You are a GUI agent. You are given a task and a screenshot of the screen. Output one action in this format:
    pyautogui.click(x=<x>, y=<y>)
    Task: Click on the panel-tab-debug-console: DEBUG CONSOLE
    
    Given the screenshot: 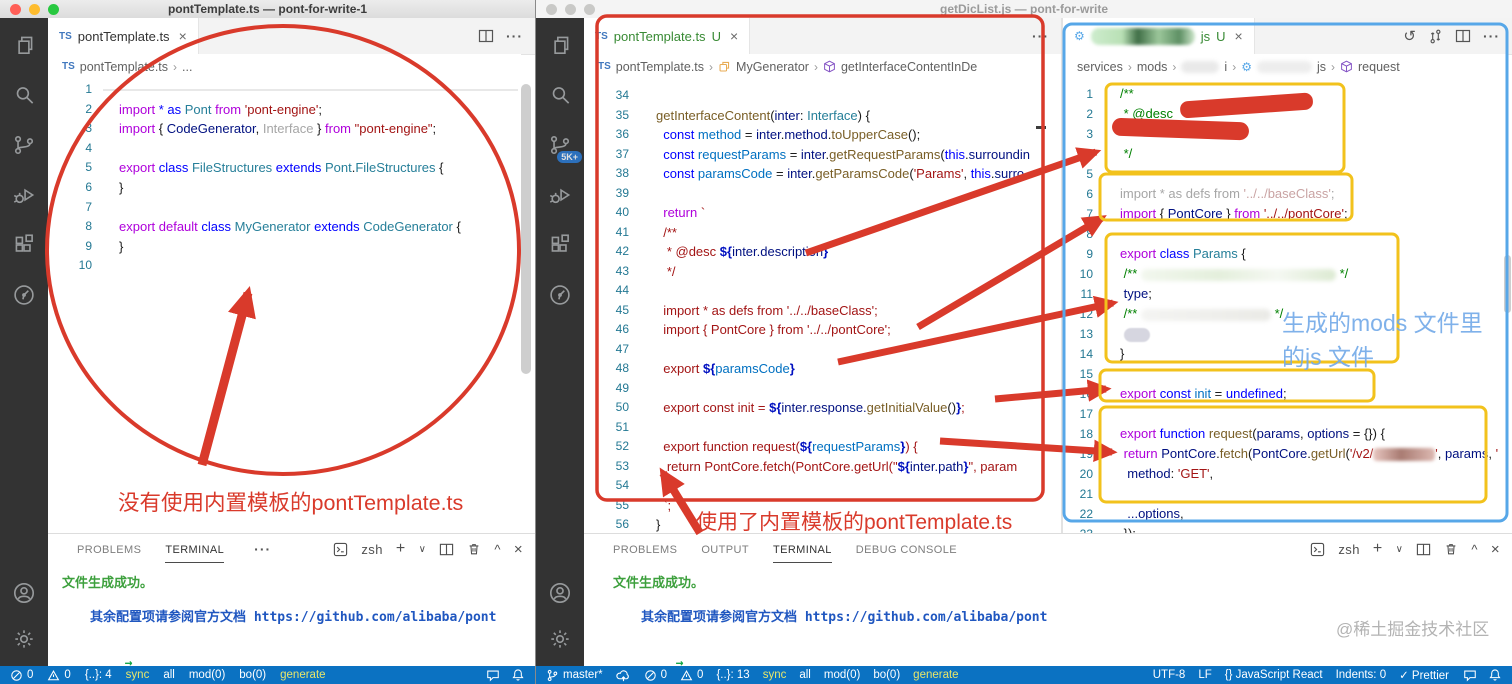 What is the action you would take?
    pyautogui.click(x=906, y=549)
    